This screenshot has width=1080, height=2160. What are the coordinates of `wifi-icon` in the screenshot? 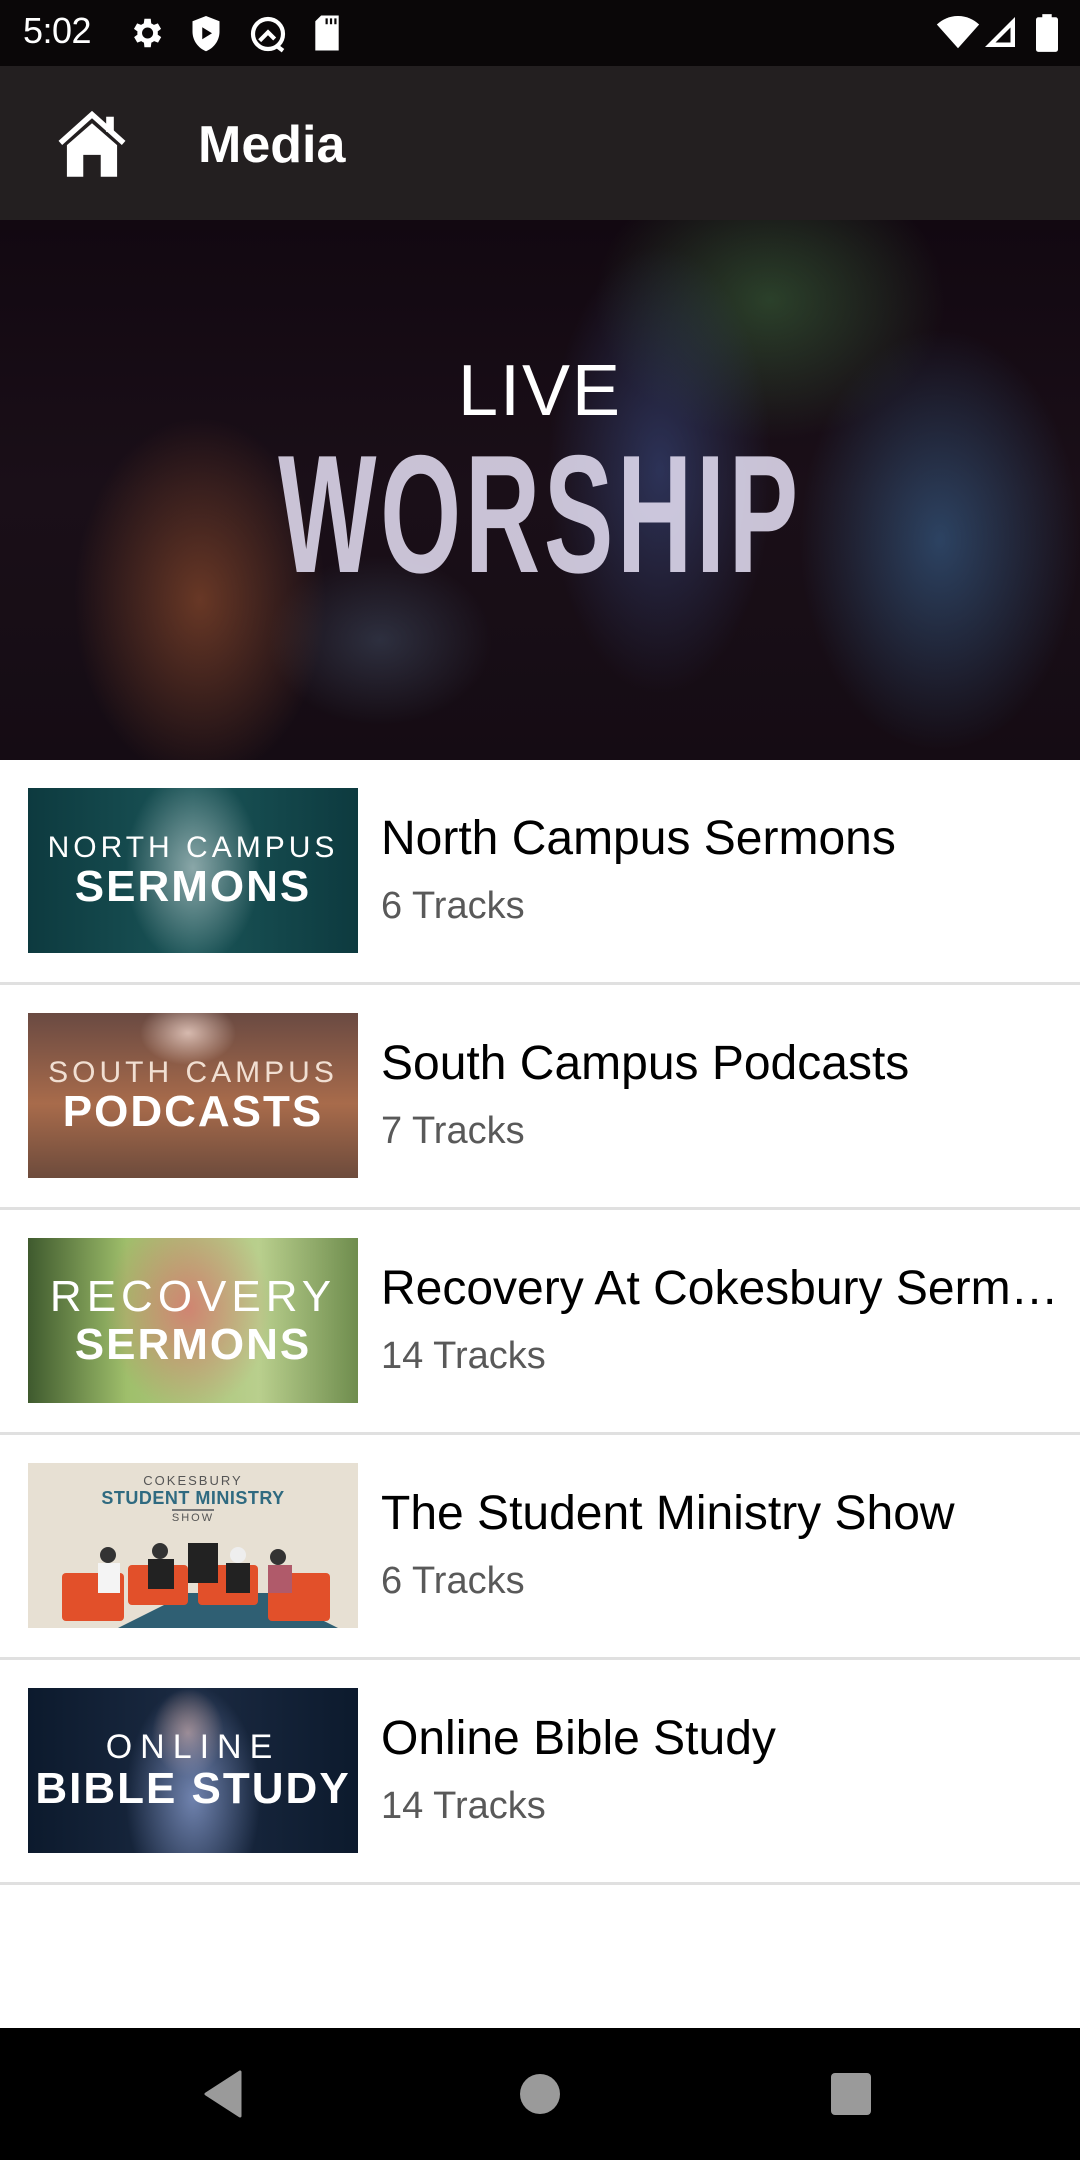 It's located at (958, 32).